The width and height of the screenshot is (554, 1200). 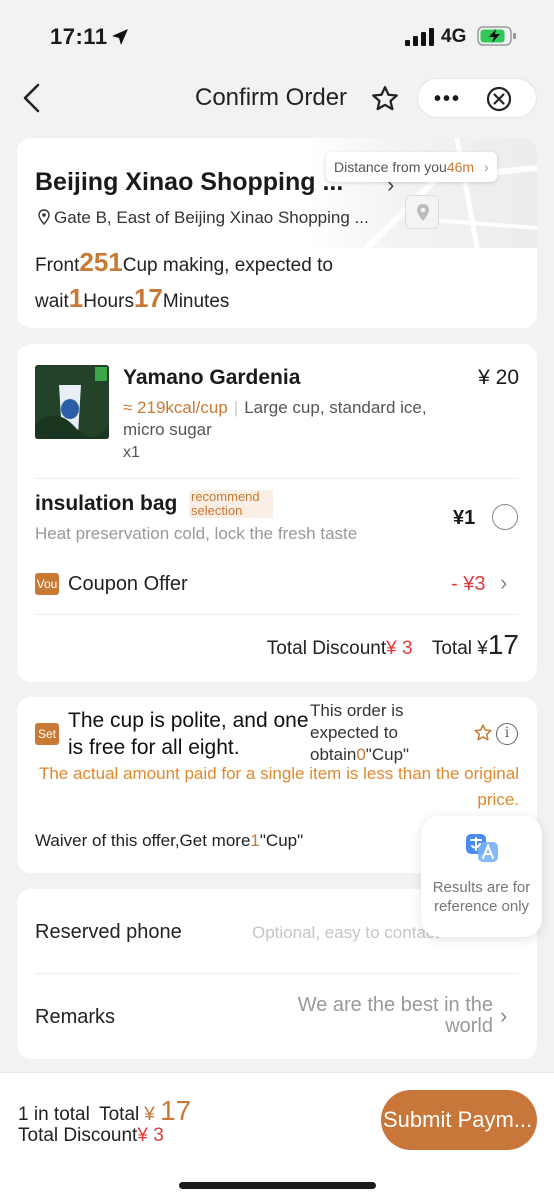 What do you see at coordinates (106, 503) in the screenshot?
I see `addon-name: insulation bag` at bounding box center [106, 503].